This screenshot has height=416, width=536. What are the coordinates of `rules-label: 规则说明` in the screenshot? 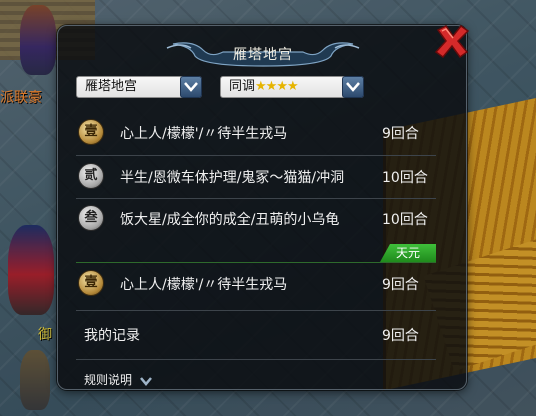 It's located at (108, 380).